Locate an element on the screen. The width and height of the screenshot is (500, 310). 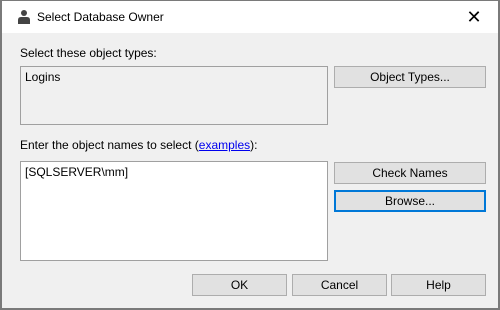
check-names-button: Check Names is located at coordinates (410, 173).